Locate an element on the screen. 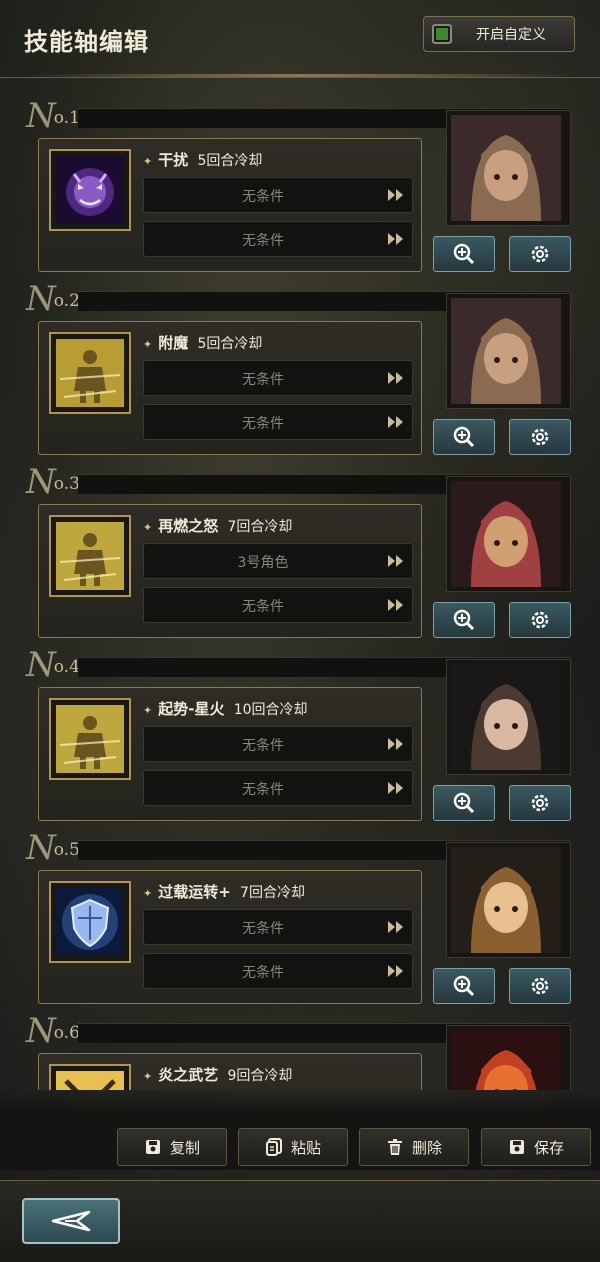 Image resolution: width=600 pixels, height=1262 pixels. skill-panel: ✦ 炎之武艺 9回合冷却 is located at coordinates (230, 1071).